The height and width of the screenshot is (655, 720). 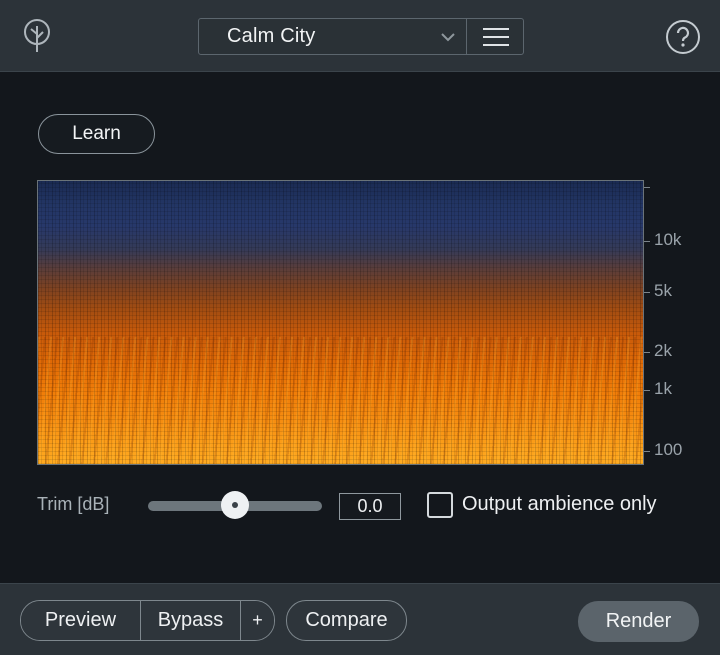 I want to click on header-bar: Calm City, so click(x=360, y=36).